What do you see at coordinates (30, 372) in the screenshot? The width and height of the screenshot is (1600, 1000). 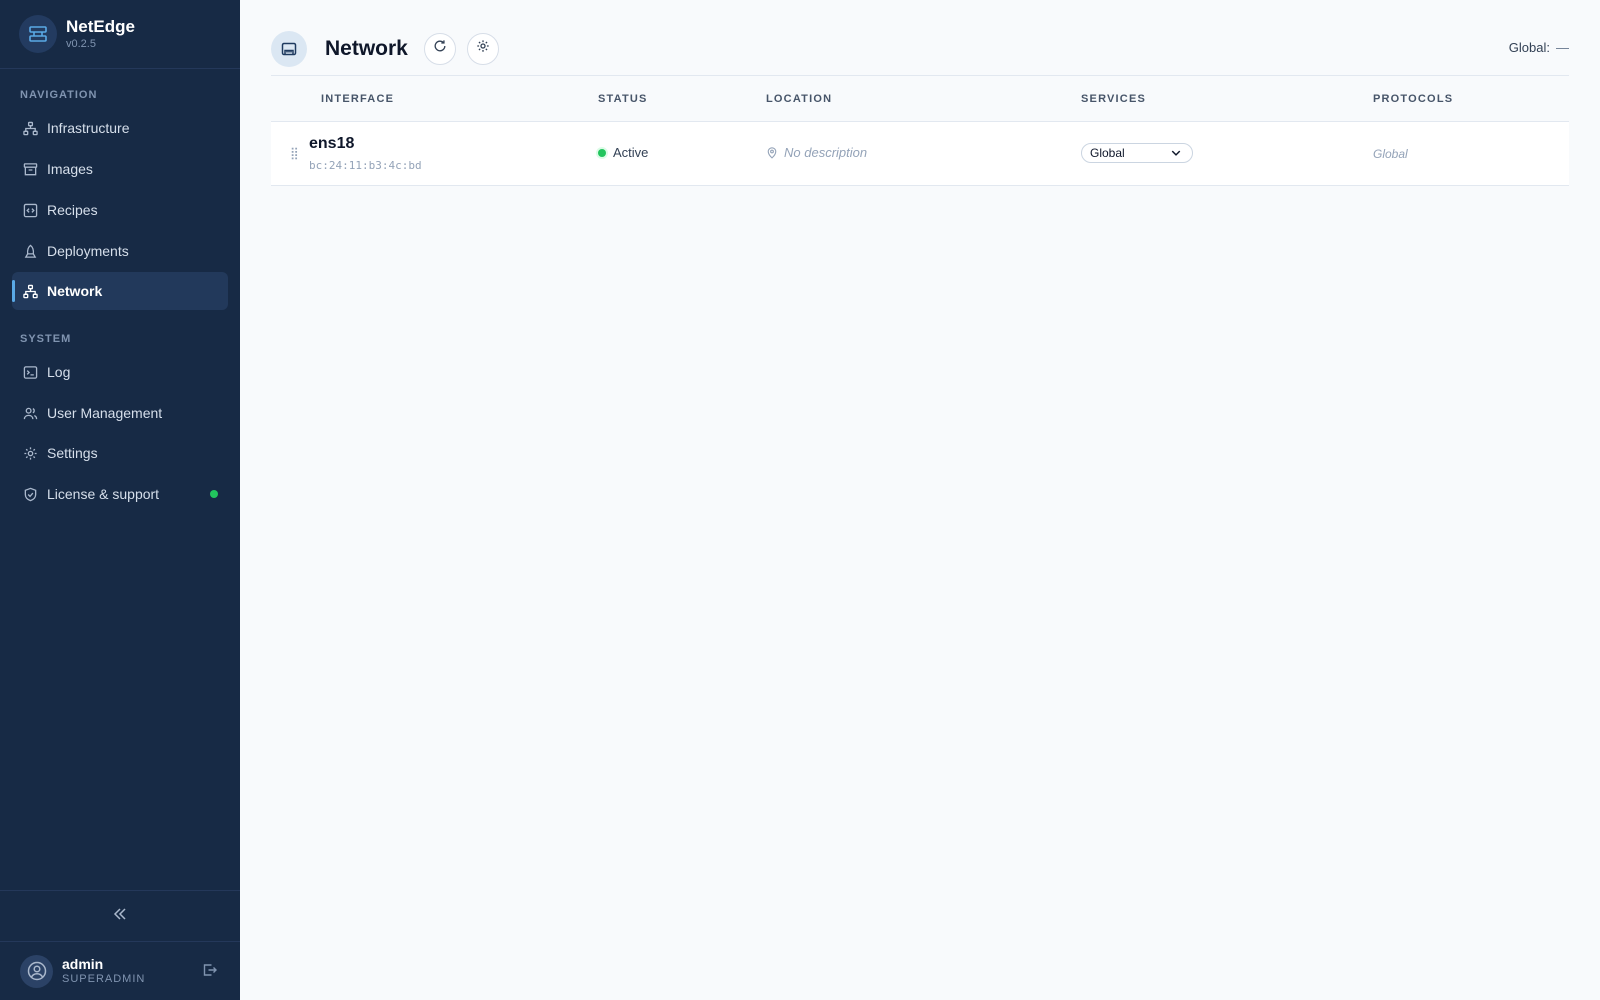 I see `terminal-icon` at bounding box center [30, 372].